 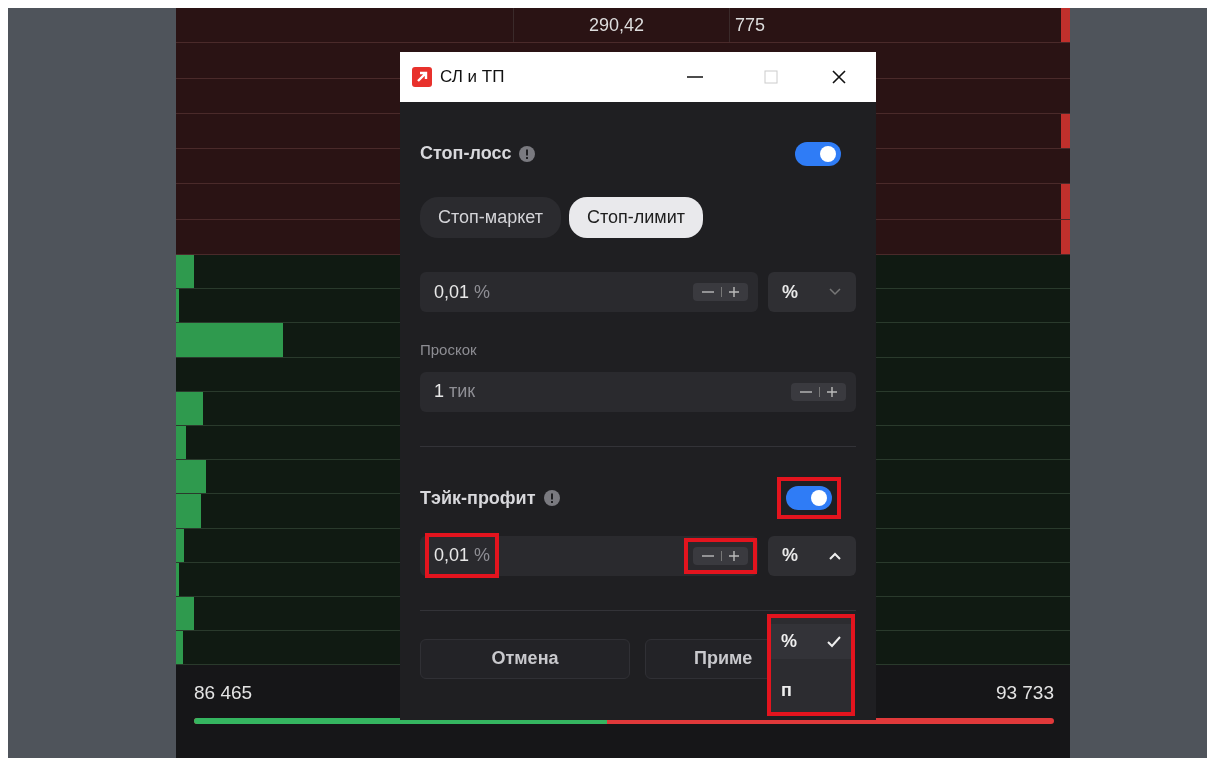 I want to click on cancel-button: Отмена, so click(x=525, y=658).